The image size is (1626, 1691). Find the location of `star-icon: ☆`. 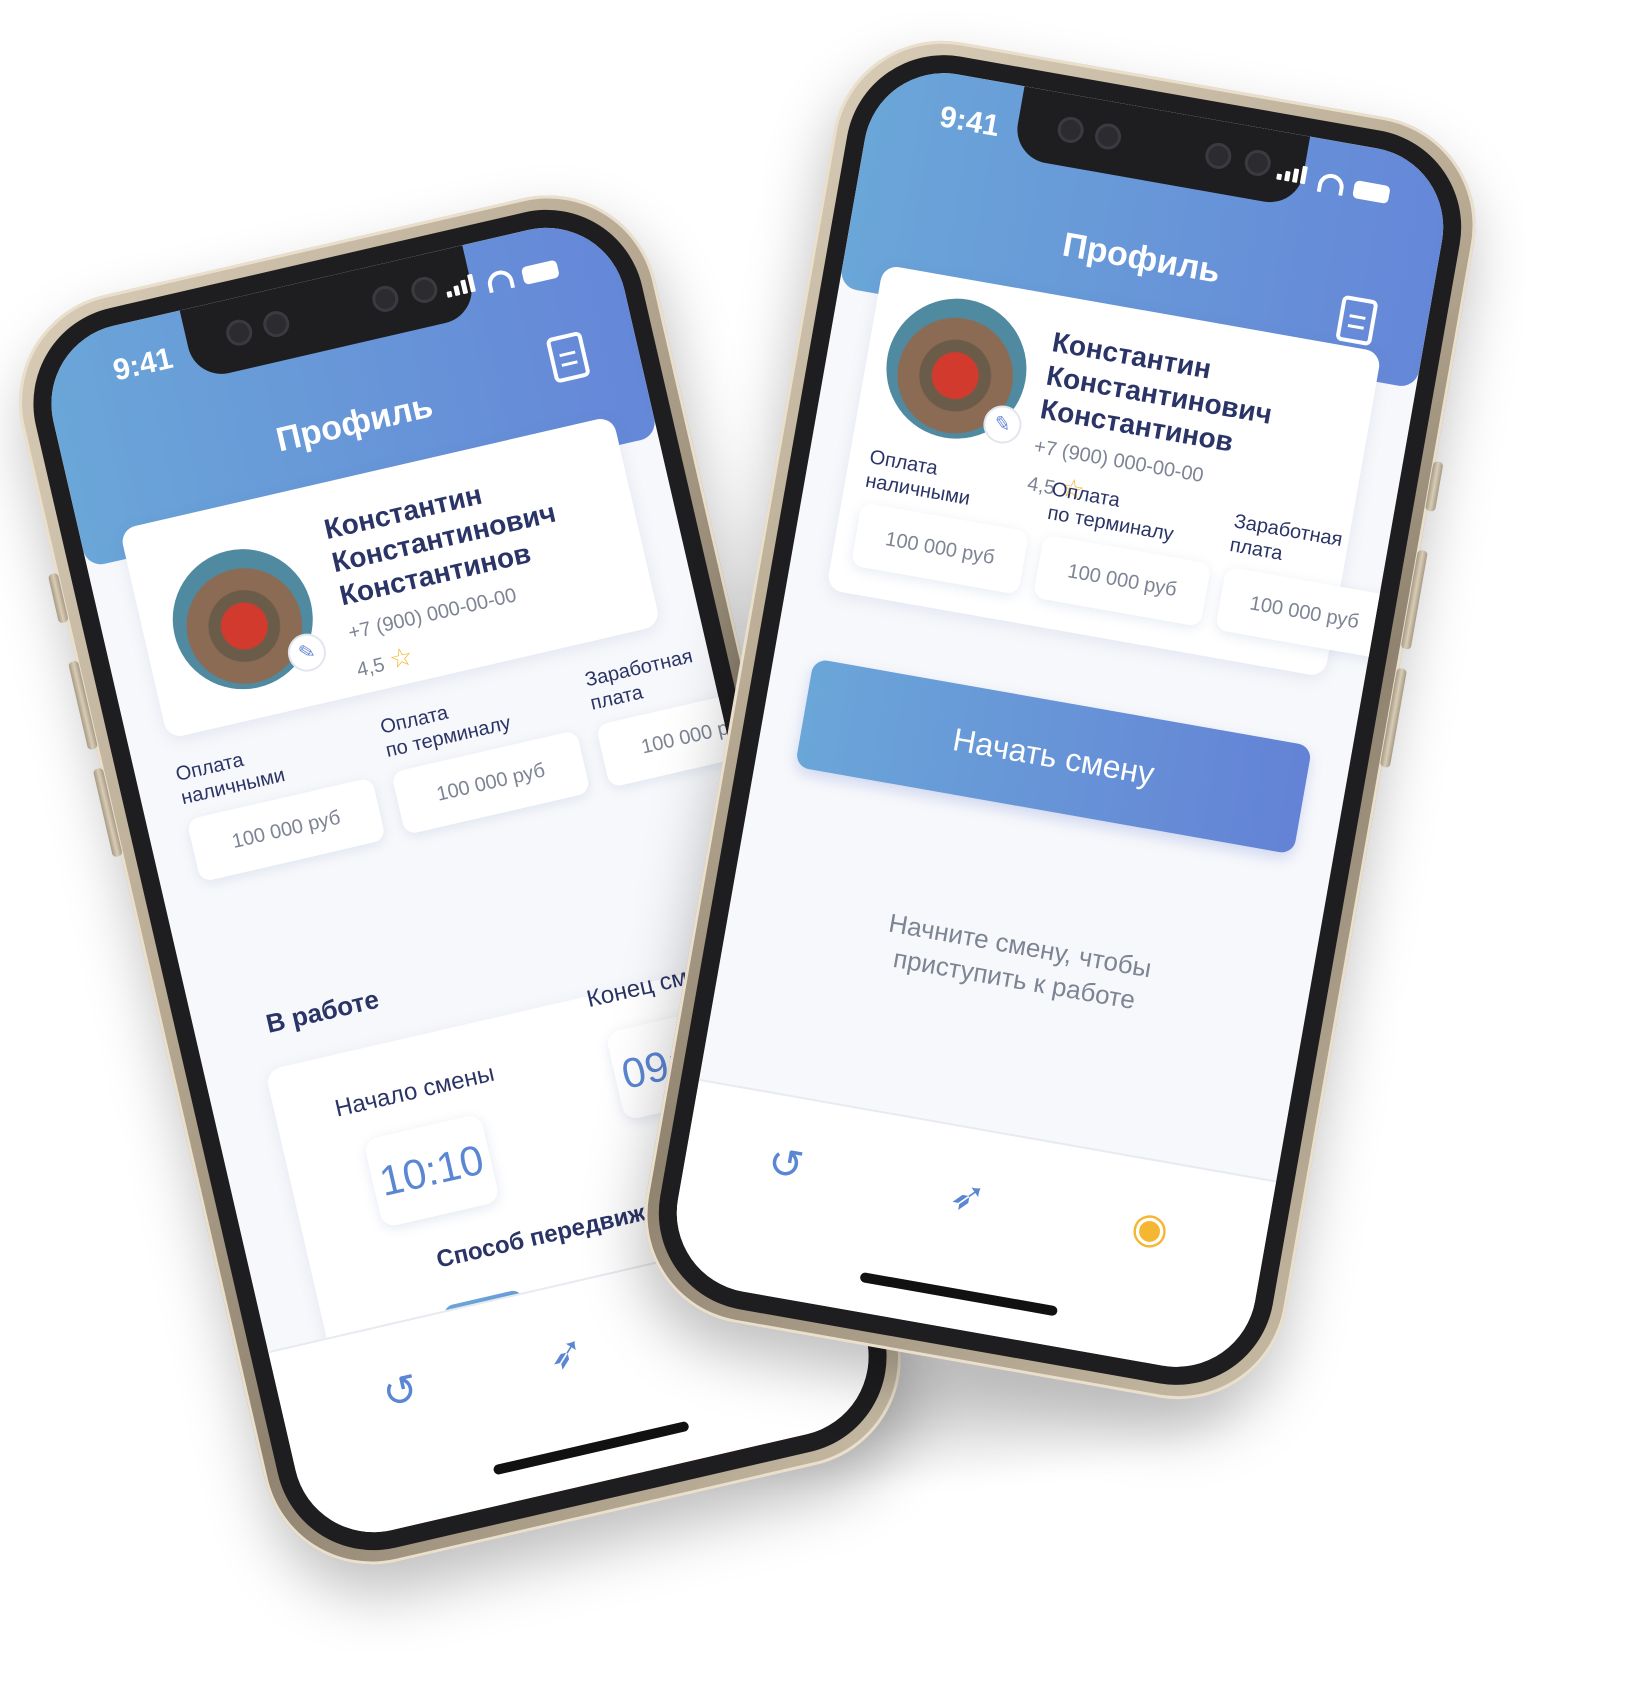

star-icon: ☆ is located at coordinates (401, 657).